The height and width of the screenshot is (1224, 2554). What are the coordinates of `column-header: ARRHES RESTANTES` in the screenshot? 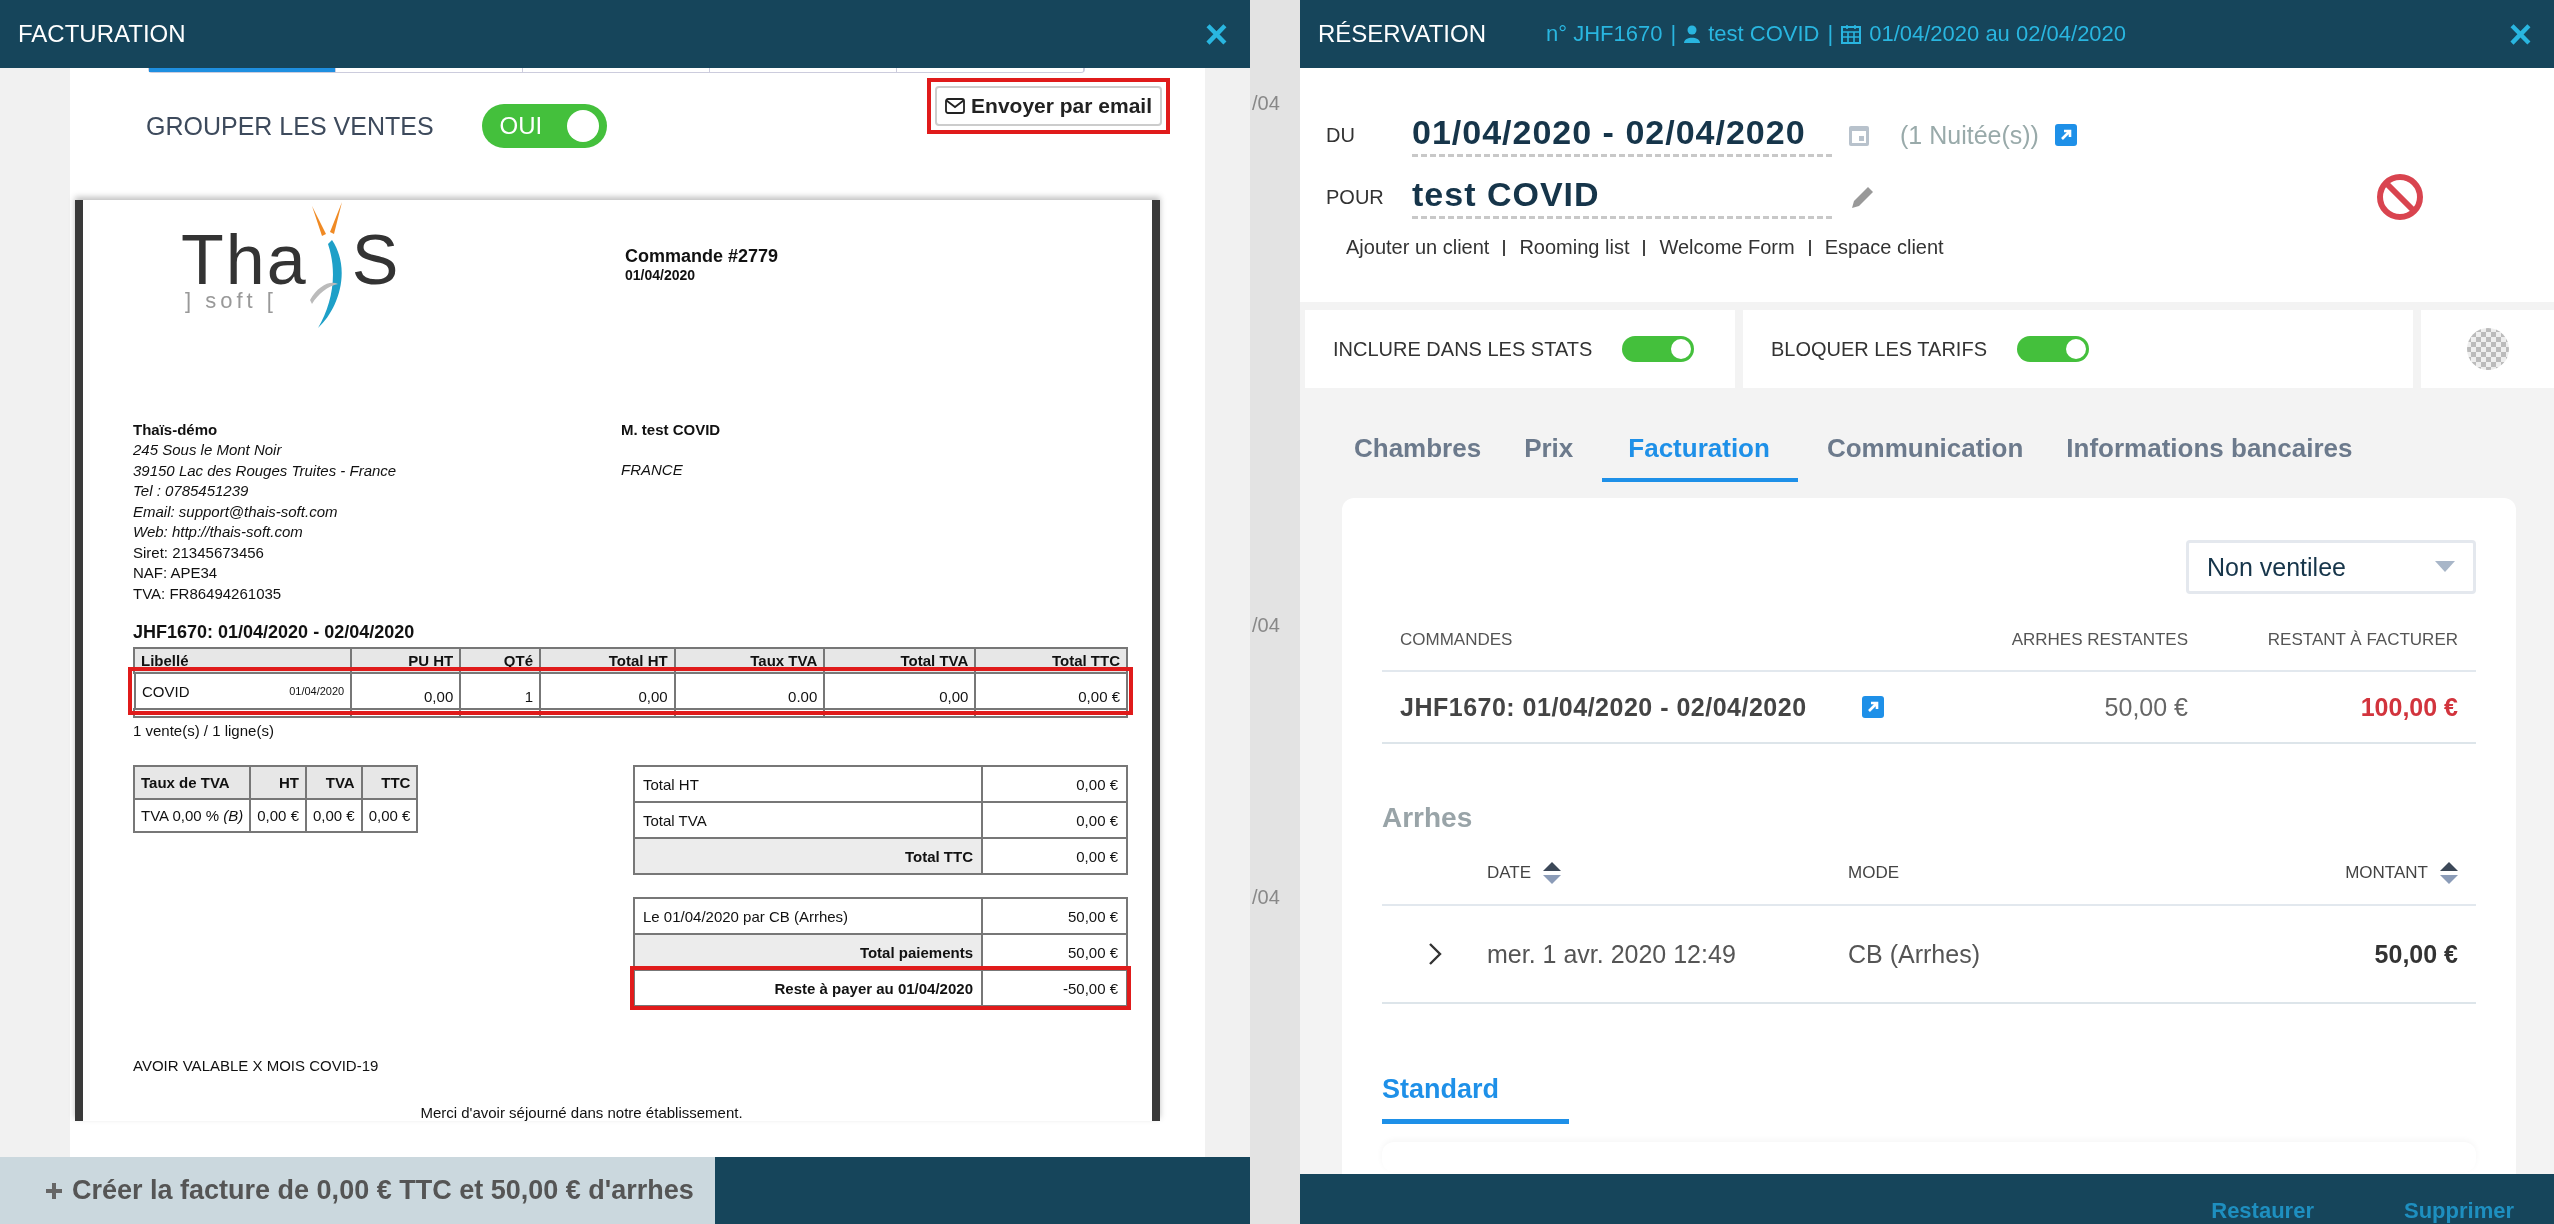 It's located at (2099, 640).